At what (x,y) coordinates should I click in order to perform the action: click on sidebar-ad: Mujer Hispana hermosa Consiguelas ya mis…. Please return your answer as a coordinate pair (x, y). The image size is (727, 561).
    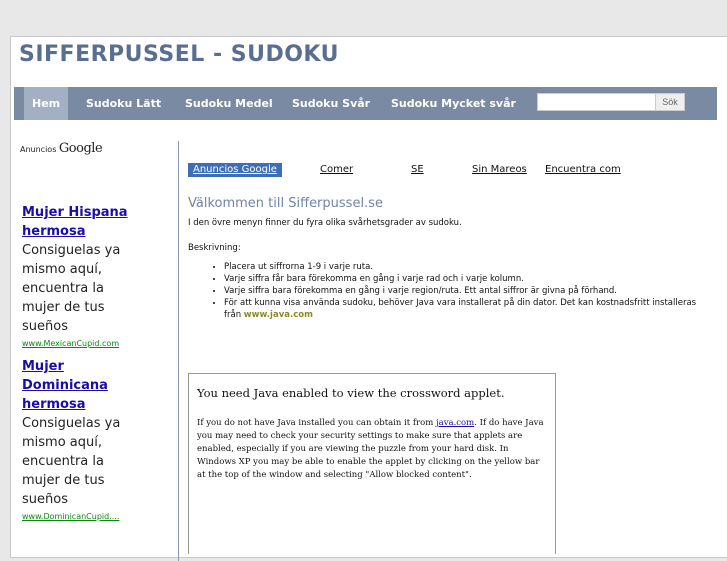
    Looking at the image, I should click on (82, 277).